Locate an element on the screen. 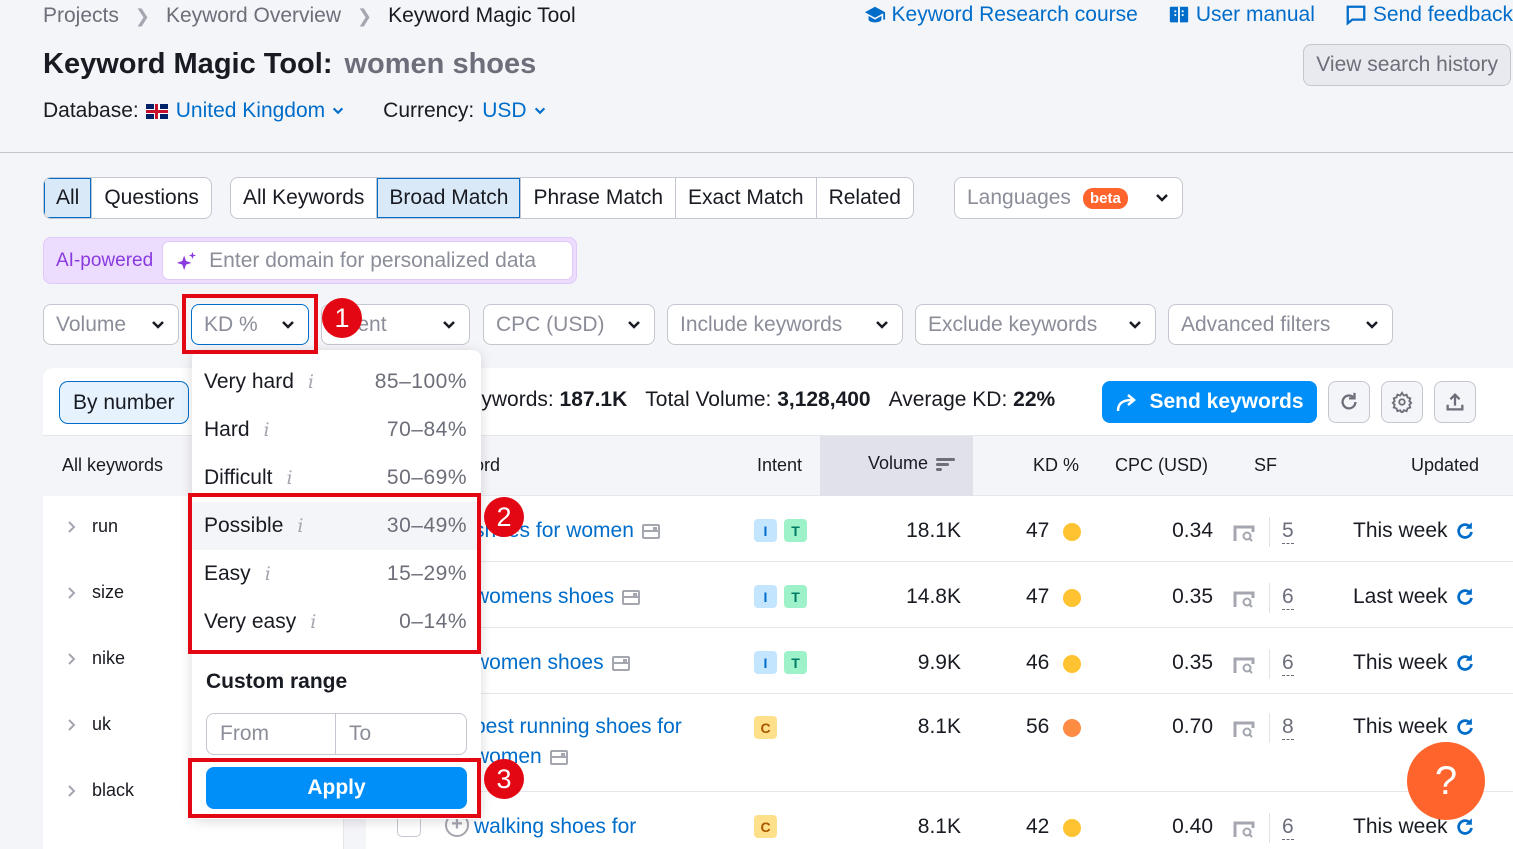 This screenshot has width=1513, height=849. beta-badge: beta is located at coordinates (1105, 198).